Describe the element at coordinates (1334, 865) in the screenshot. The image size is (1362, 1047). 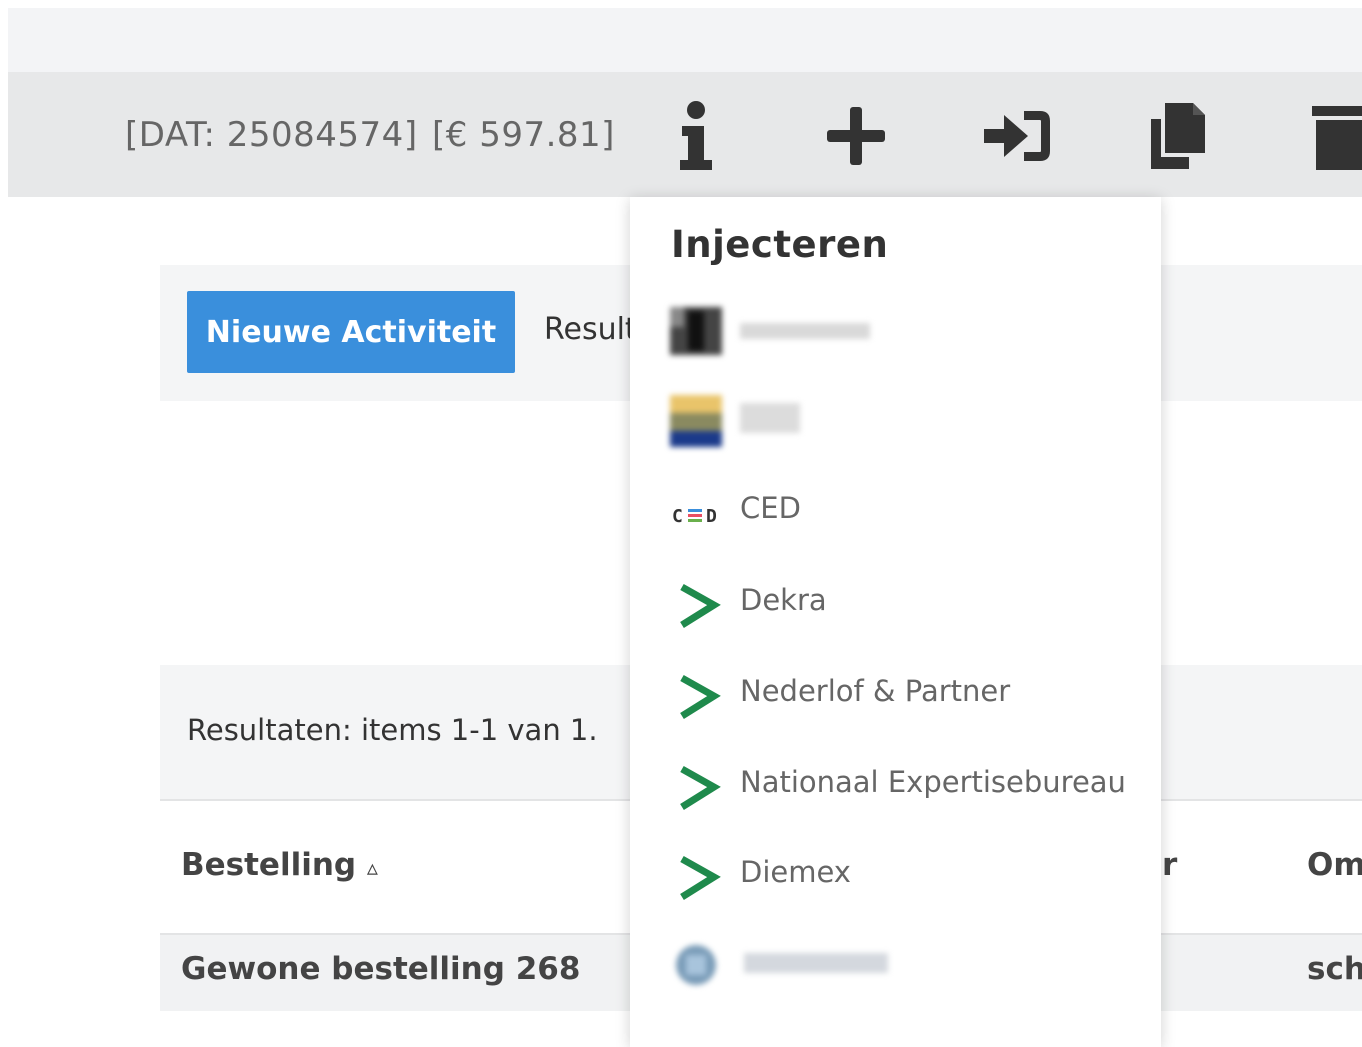
I see `column-header-om: Om` at that location.